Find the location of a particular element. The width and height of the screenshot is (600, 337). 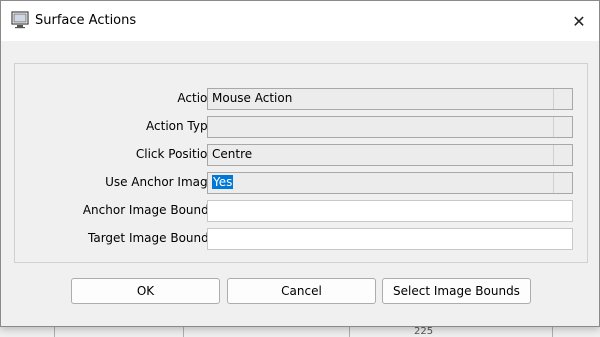

action-dropdown: Mouse Action is located at coordinates (390, 99).